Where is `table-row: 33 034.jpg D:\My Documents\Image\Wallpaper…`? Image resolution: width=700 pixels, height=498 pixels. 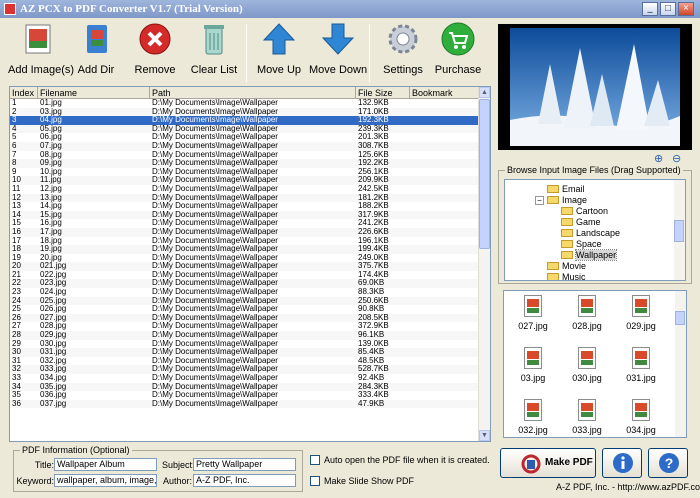
table-row: 33 034.jpg D:\My Documents\Image\Wallpaper… is located at coordinates (245, 378).